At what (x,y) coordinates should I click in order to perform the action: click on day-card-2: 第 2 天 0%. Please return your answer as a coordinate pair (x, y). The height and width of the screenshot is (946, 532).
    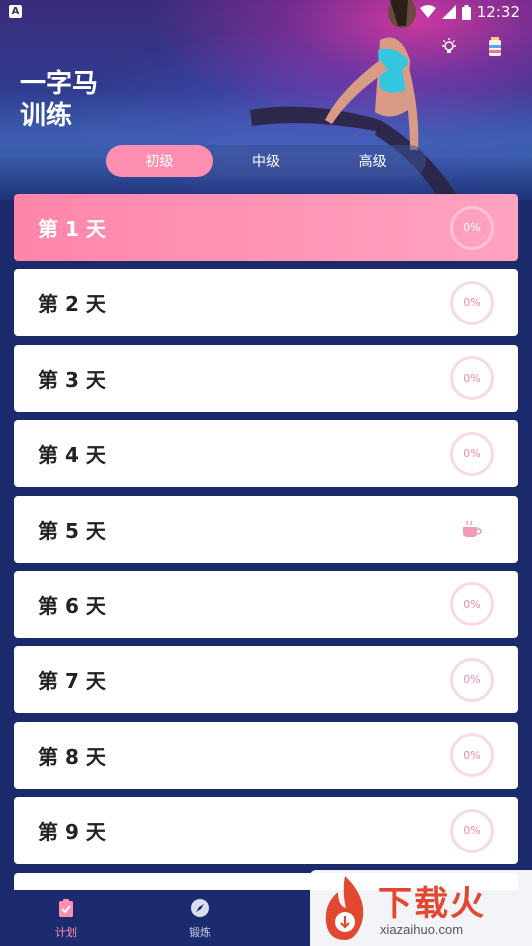
    Looking at the image, I should click on (266, 303).